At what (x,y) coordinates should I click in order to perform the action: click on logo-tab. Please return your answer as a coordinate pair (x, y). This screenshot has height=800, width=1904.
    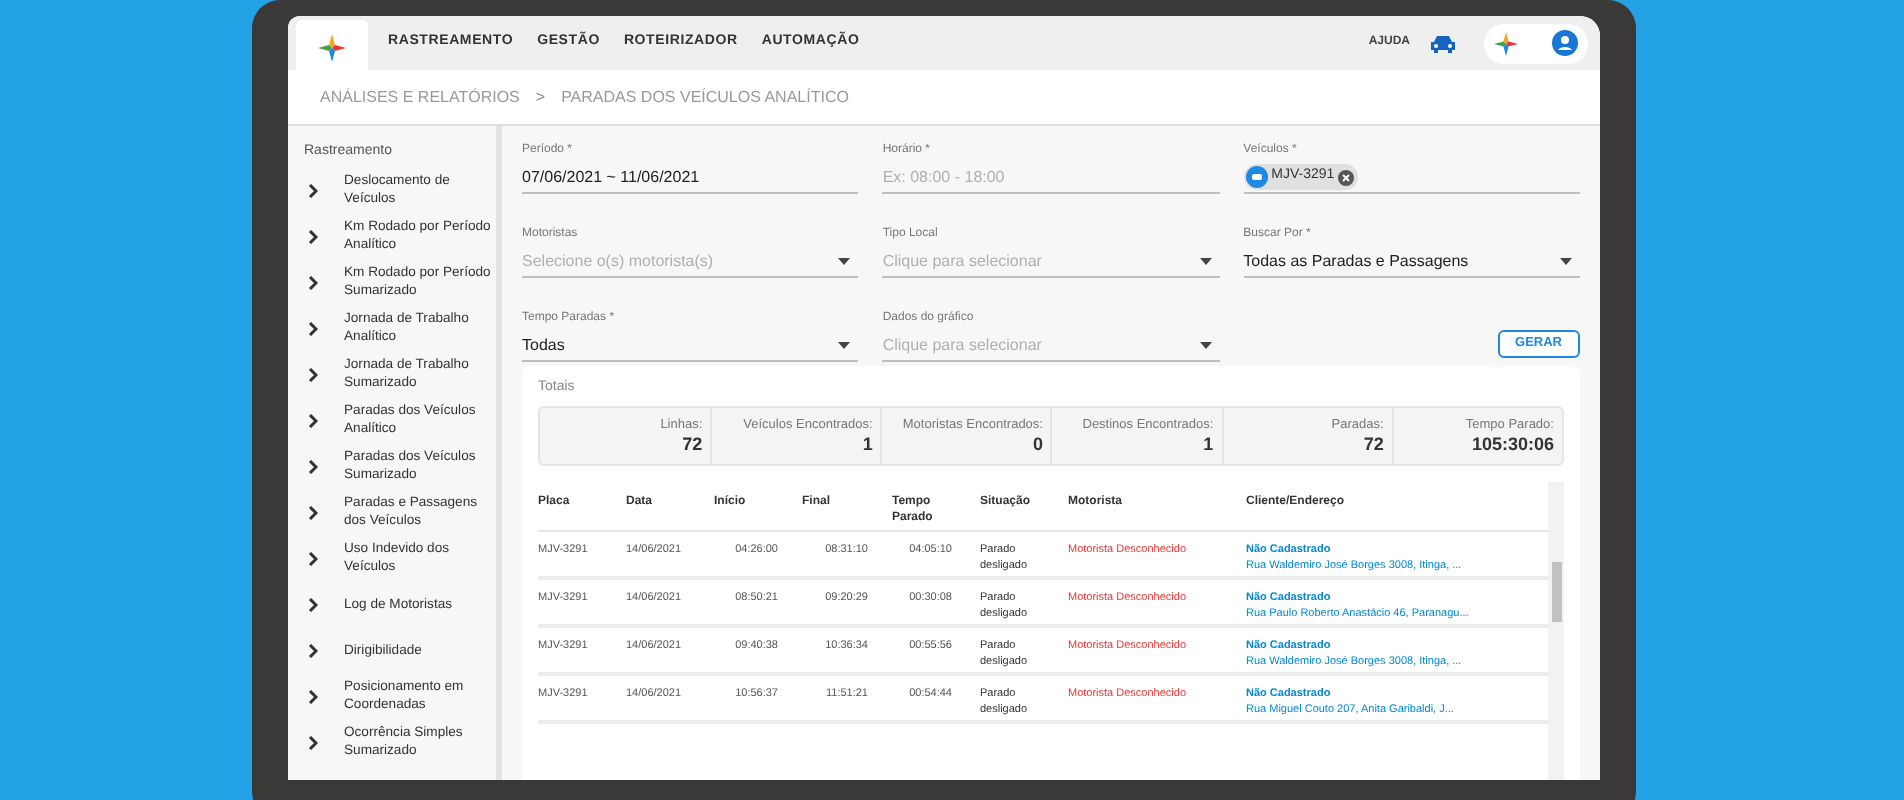
    Looking at the image, I should click on (332, 47).